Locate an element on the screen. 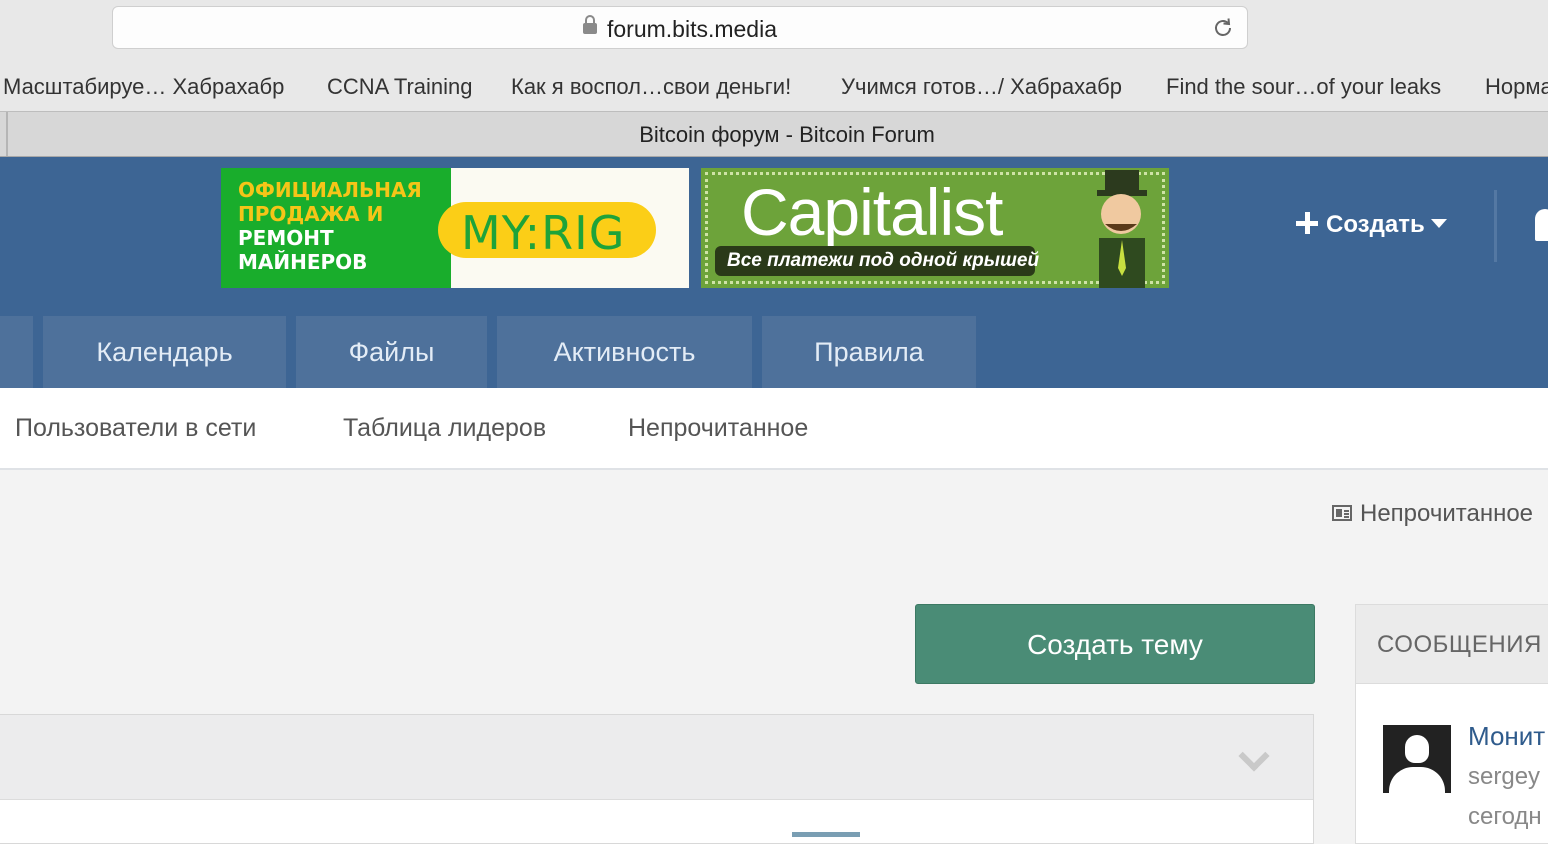  tab-active: Bitcoin форум - Bitcoin Forum is located at coordinates (778, 135).